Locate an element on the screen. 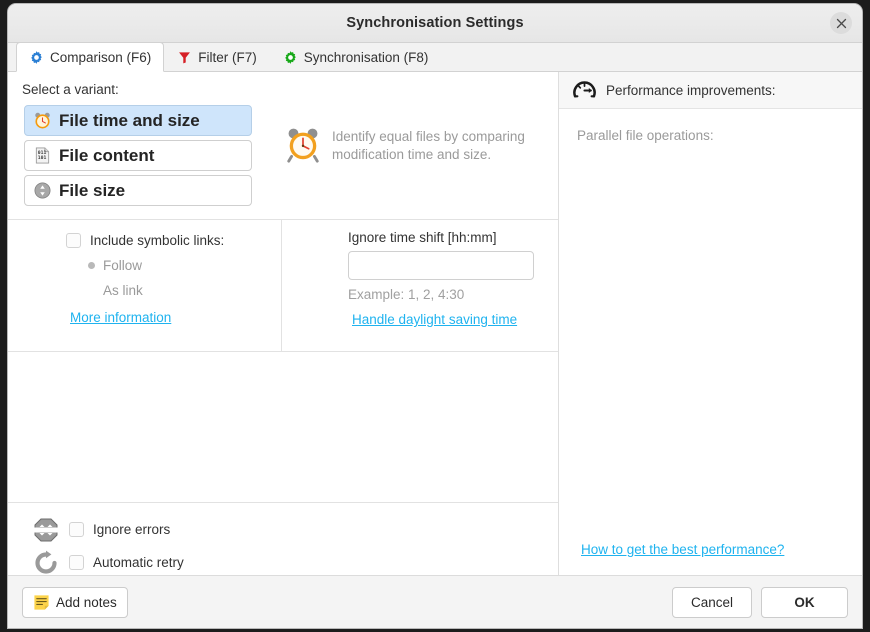  tab-synchronisation: Synchronisation (F8) is located at coordinates (356, 56).